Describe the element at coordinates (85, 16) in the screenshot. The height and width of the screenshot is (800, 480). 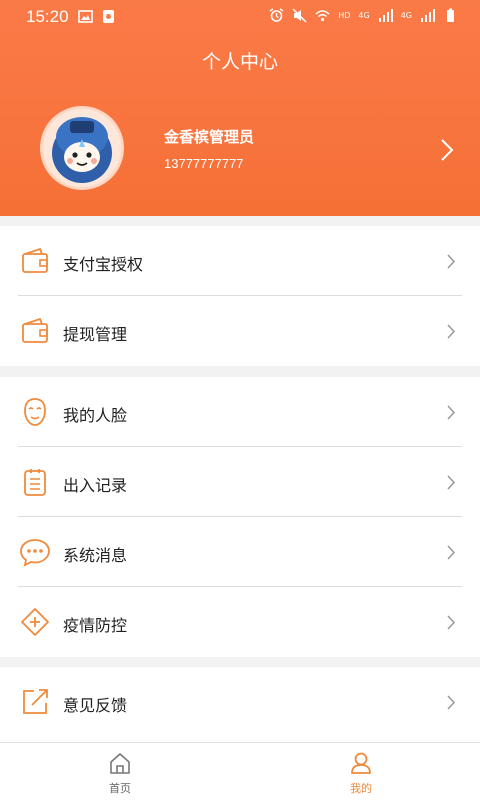
I see `gallery-notification-icon` at that location.